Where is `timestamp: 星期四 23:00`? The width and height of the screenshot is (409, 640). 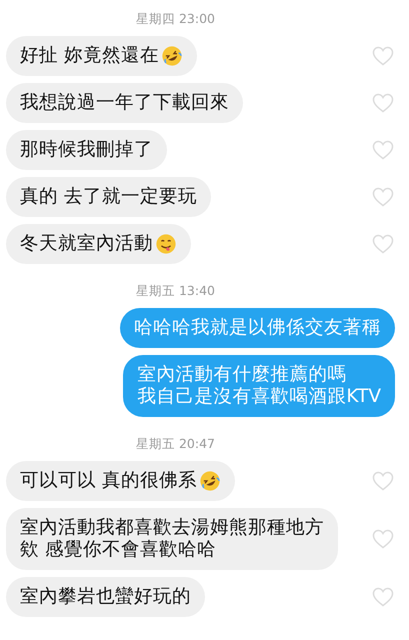
timestamp: 星期四 23:00 is located at coordinates (175, 19).